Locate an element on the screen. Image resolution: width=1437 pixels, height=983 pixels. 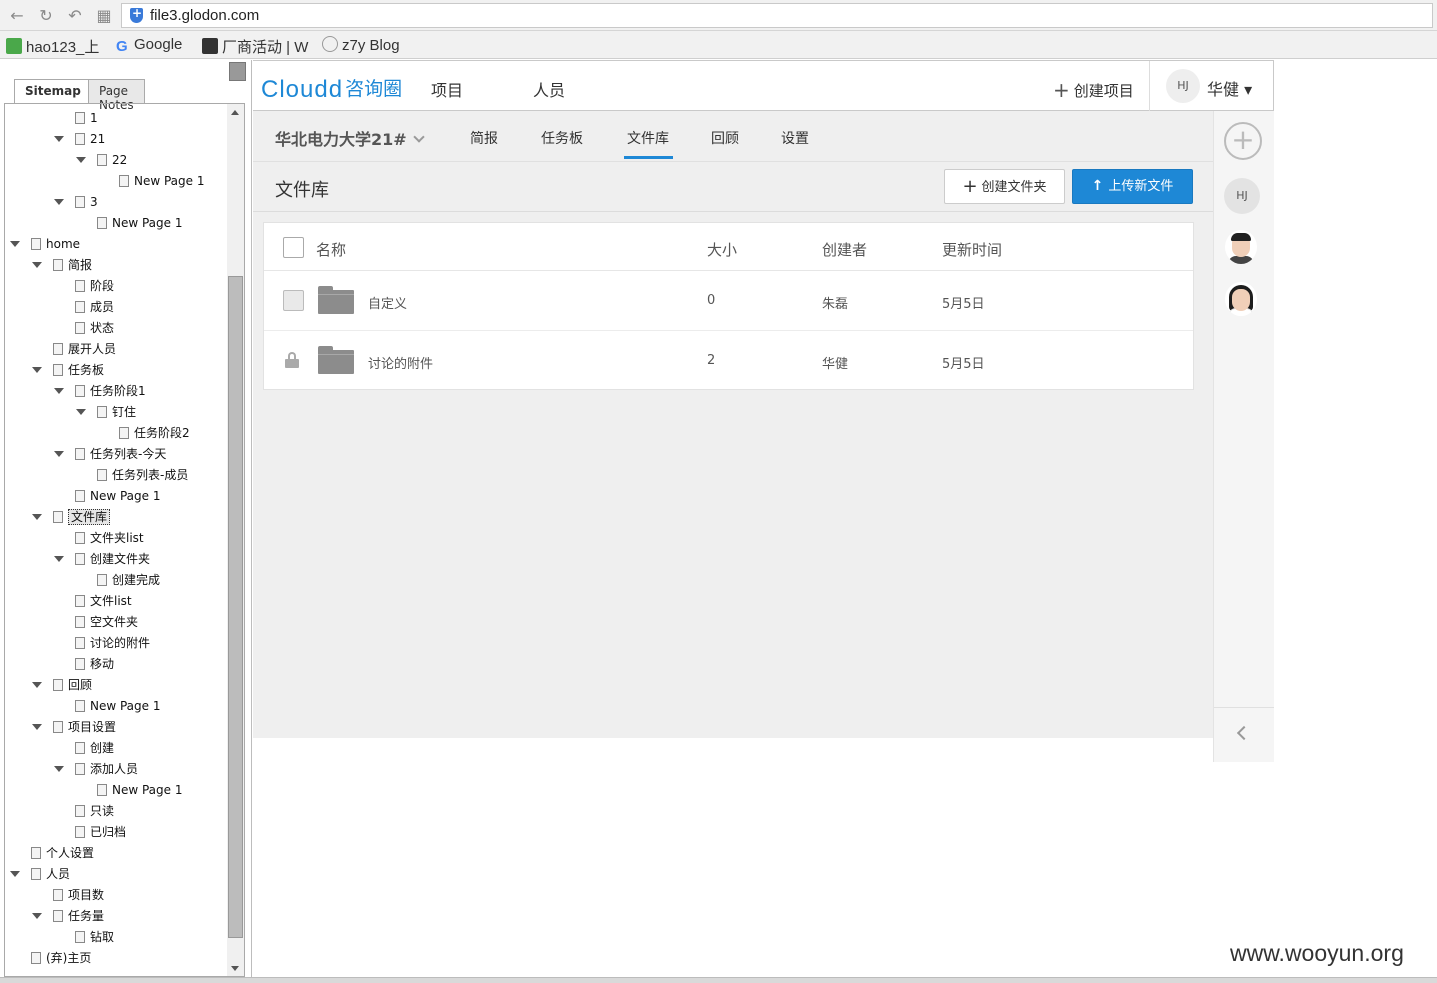
create-folder-button: + 创建文件夹 is located at coordinates (1004, 186).